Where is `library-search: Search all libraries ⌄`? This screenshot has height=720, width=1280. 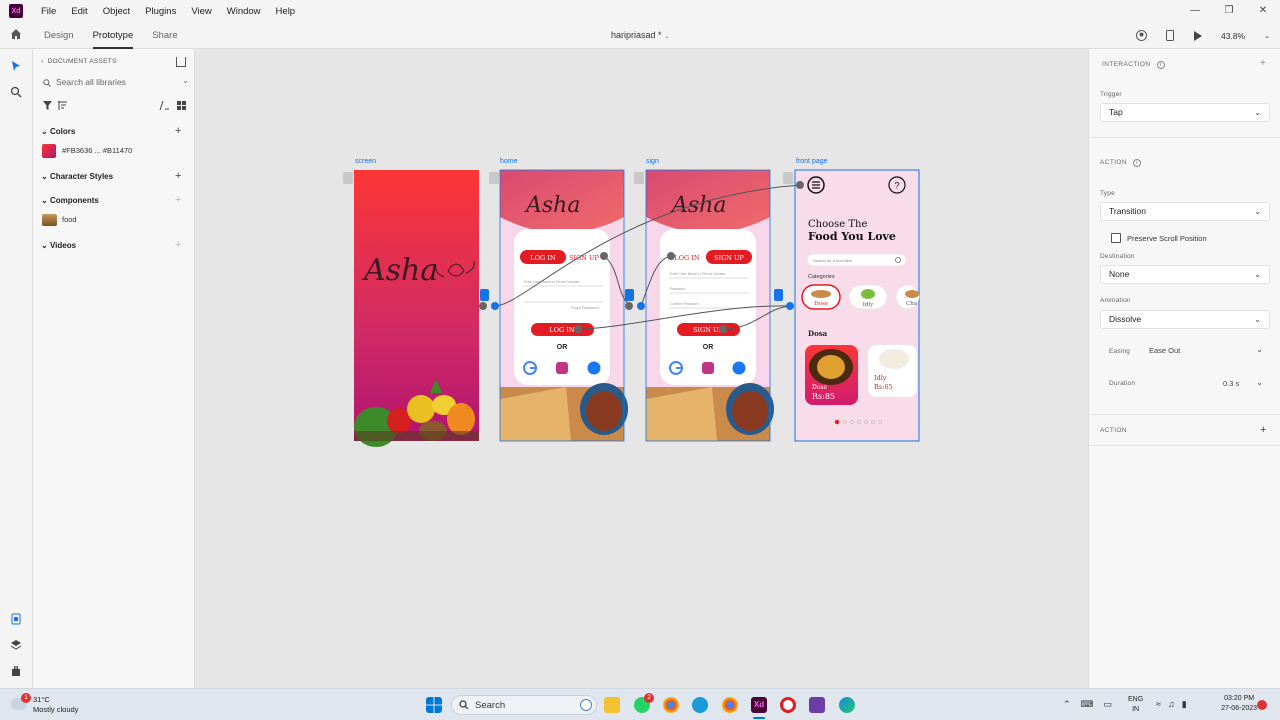 library-search: Search all libraries ⌄ is located at coordinates (116, 83).